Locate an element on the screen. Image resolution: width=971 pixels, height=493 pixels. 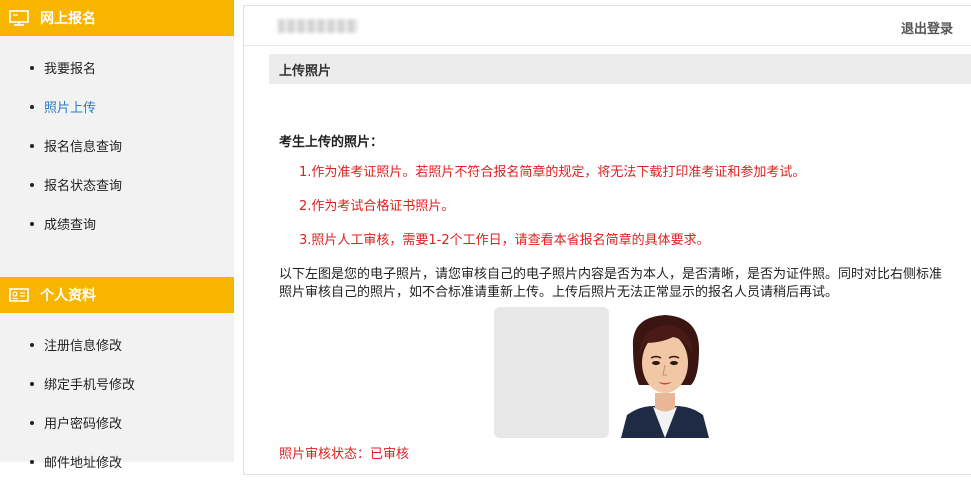
sidebar-item-edit-phone: 绑定手机号修改 is located at coordinates (117, 383).